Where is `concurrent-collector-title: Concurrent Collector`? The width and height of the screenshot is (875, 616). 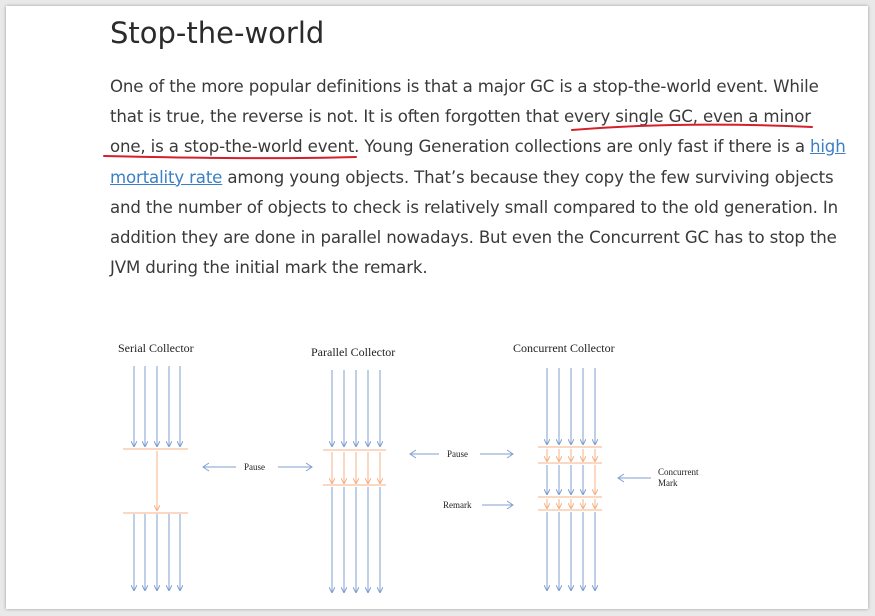
concurrent-collector-title: Concurrent Collector is located at coordinates (564, 348).